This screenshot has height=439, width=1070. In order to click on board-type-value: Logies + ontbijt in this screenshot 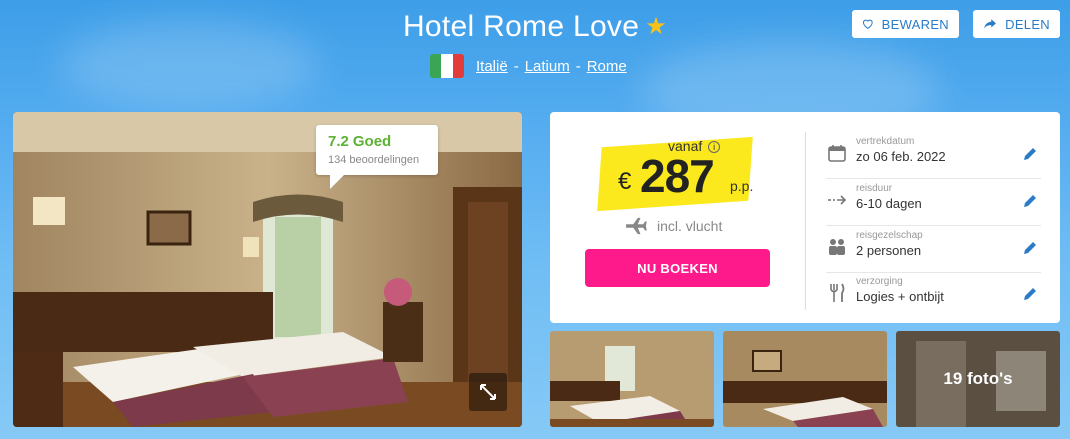, I will do `click(900, 296)`.